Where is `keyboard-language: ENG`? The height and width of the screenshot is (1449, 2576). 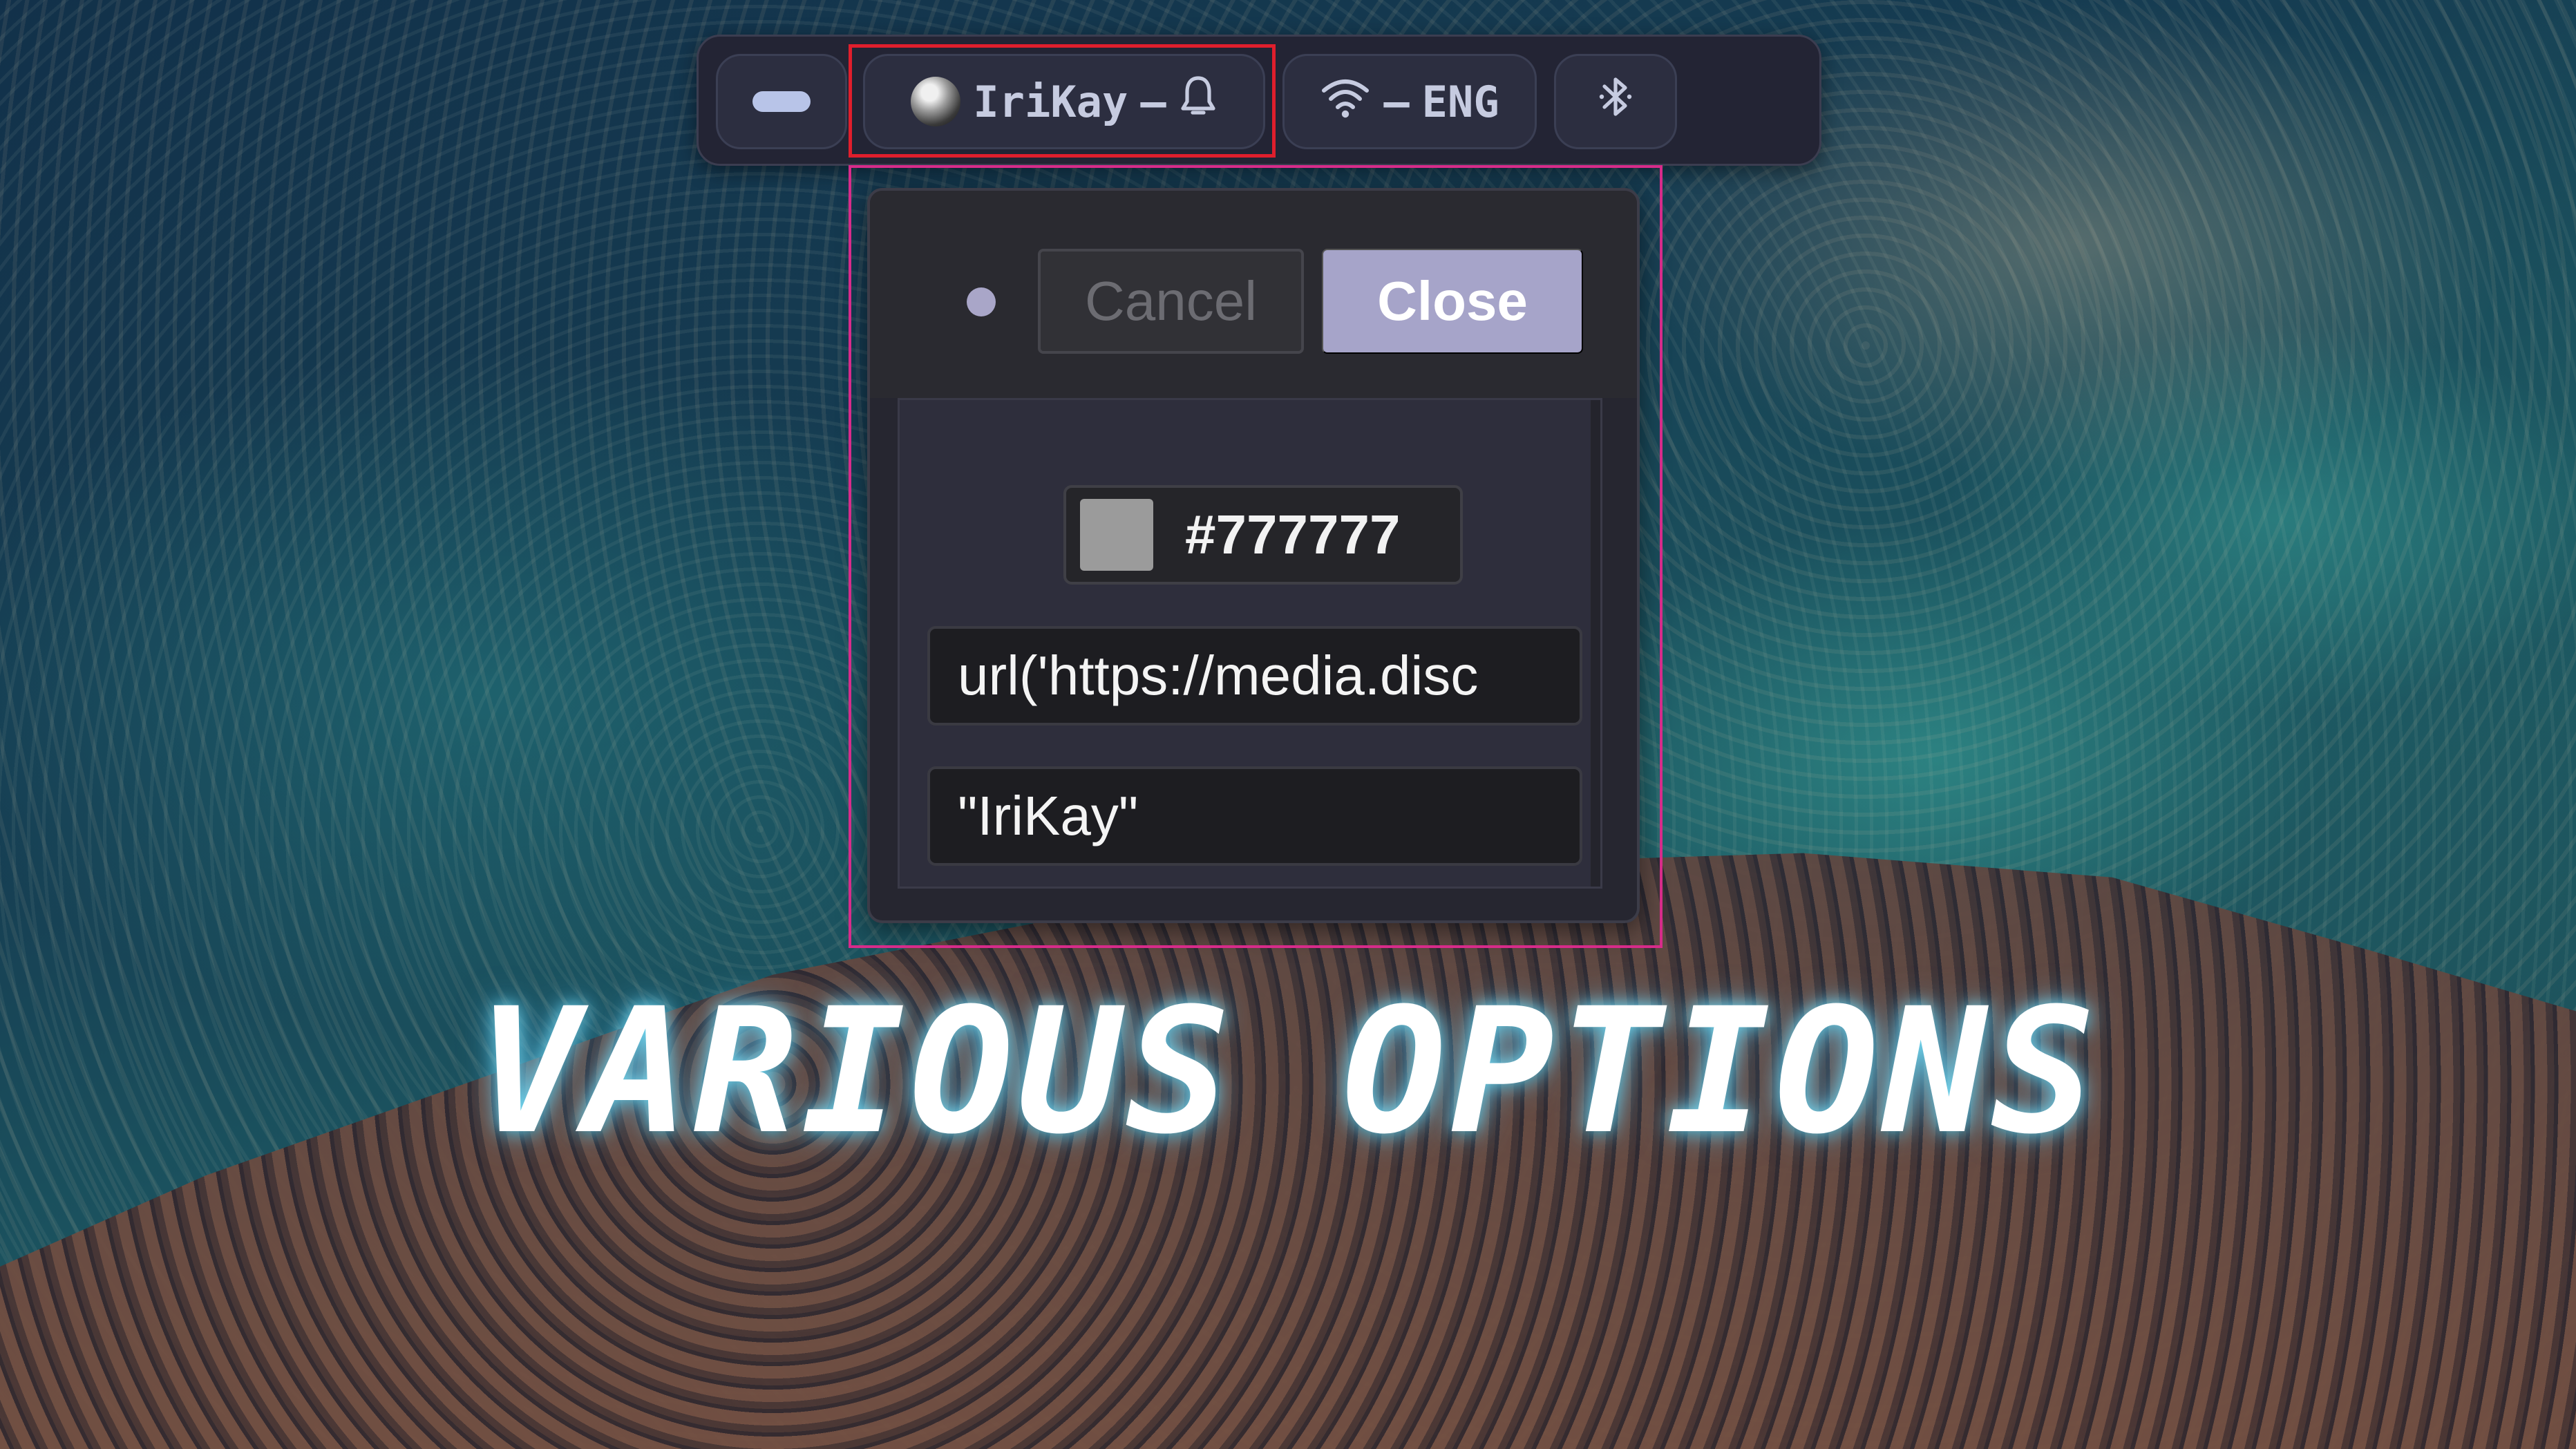
keyboard-language: ENG is located at coordinates (1460, 101).